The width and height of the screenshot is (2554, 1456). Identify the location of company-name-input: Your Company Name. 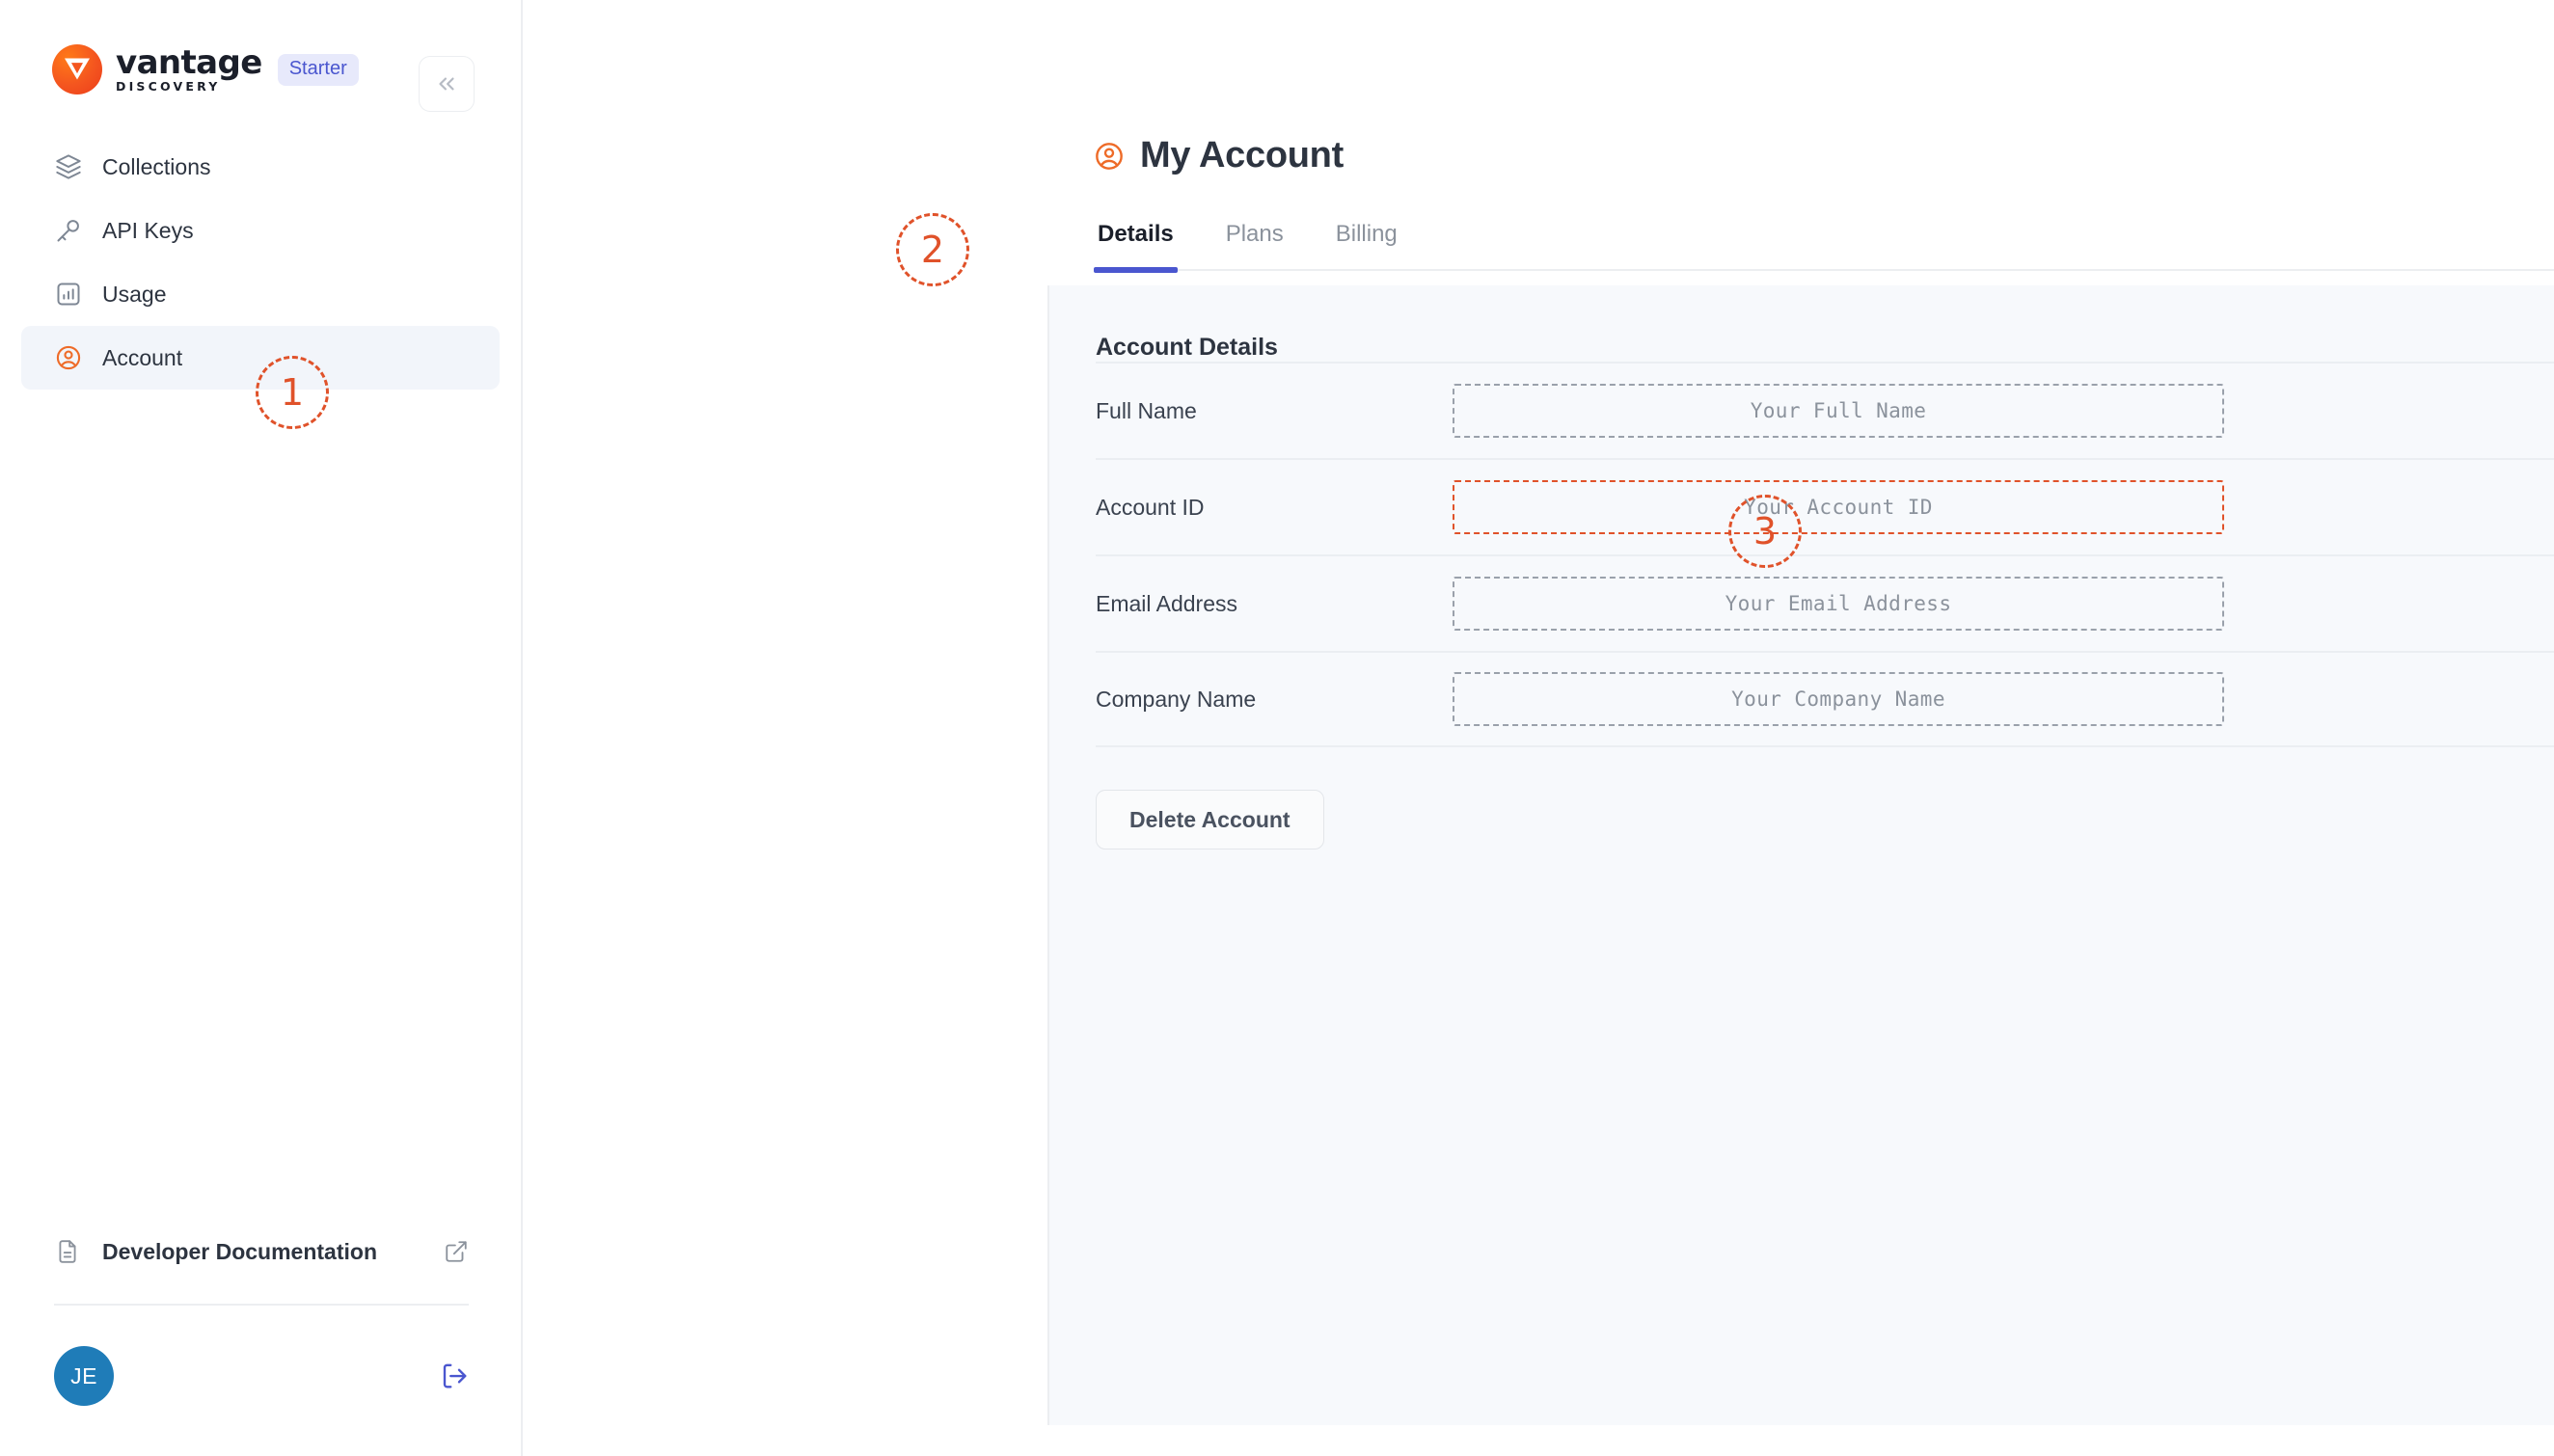
(1838, 699).